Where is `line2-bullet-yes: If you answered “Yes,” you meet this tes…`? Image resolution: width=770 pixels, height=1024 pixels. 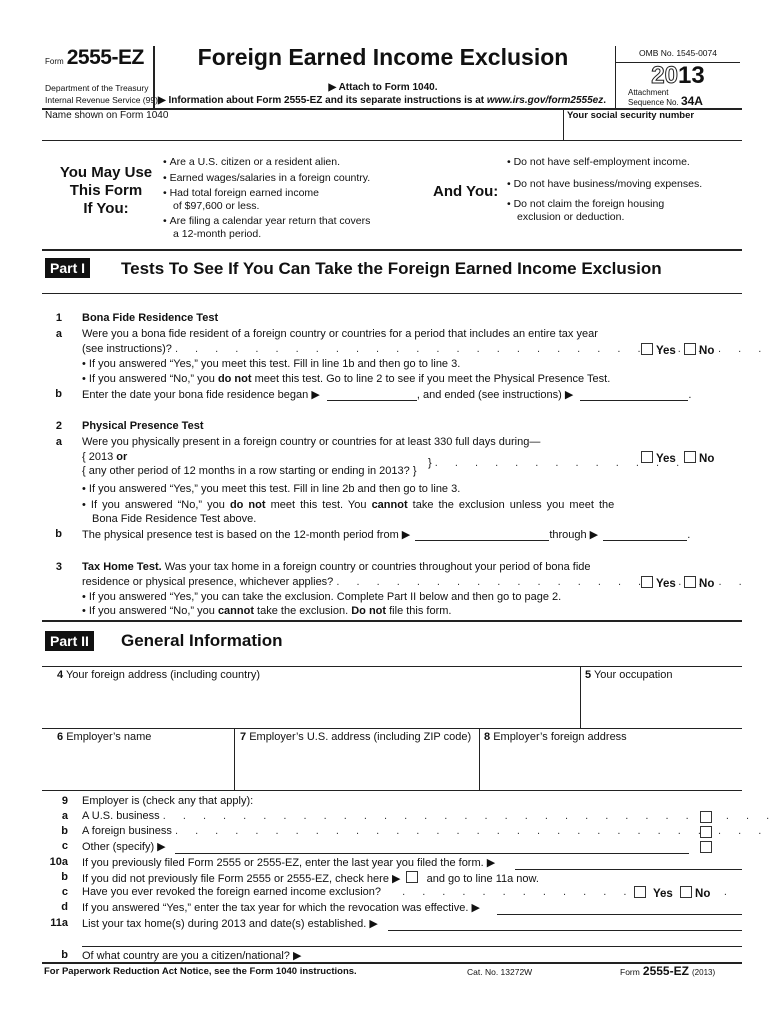
line2-bullet-yes: If you answered “Yes,” you meet this tes… is located at coordinates (271, 489).